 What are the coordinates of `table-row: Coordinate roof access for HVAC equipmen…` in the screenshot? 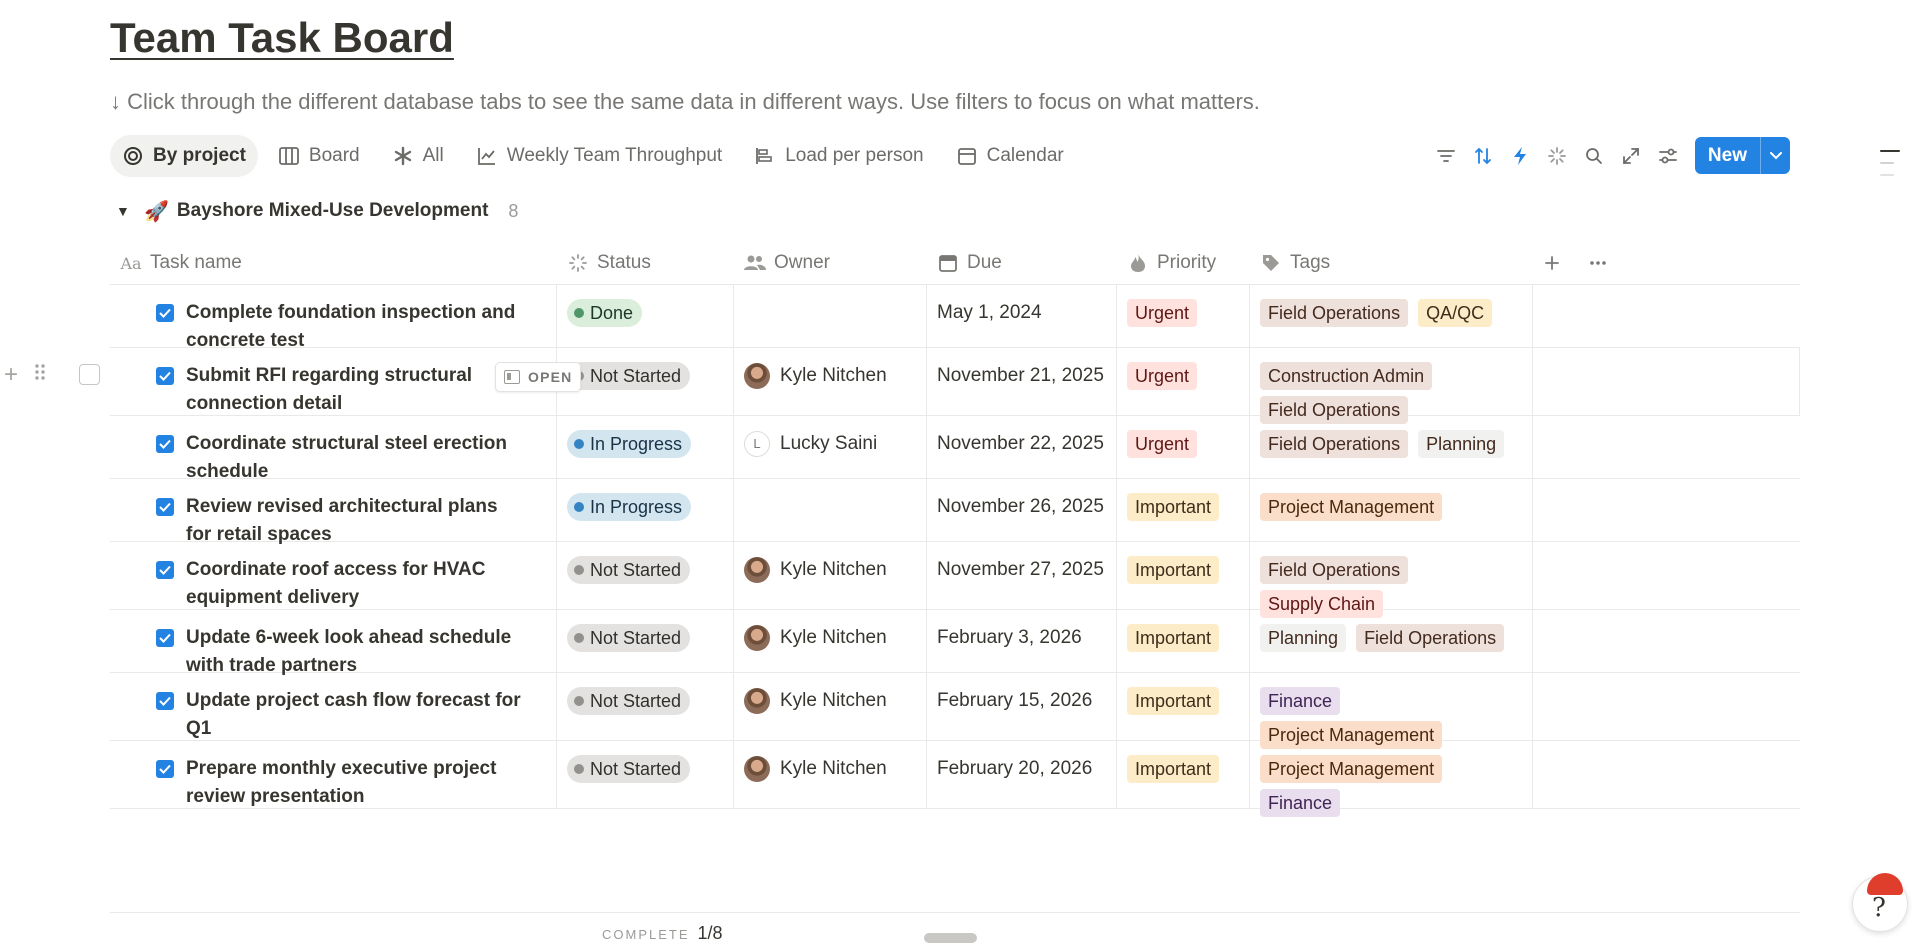 It's located at (955, 580).